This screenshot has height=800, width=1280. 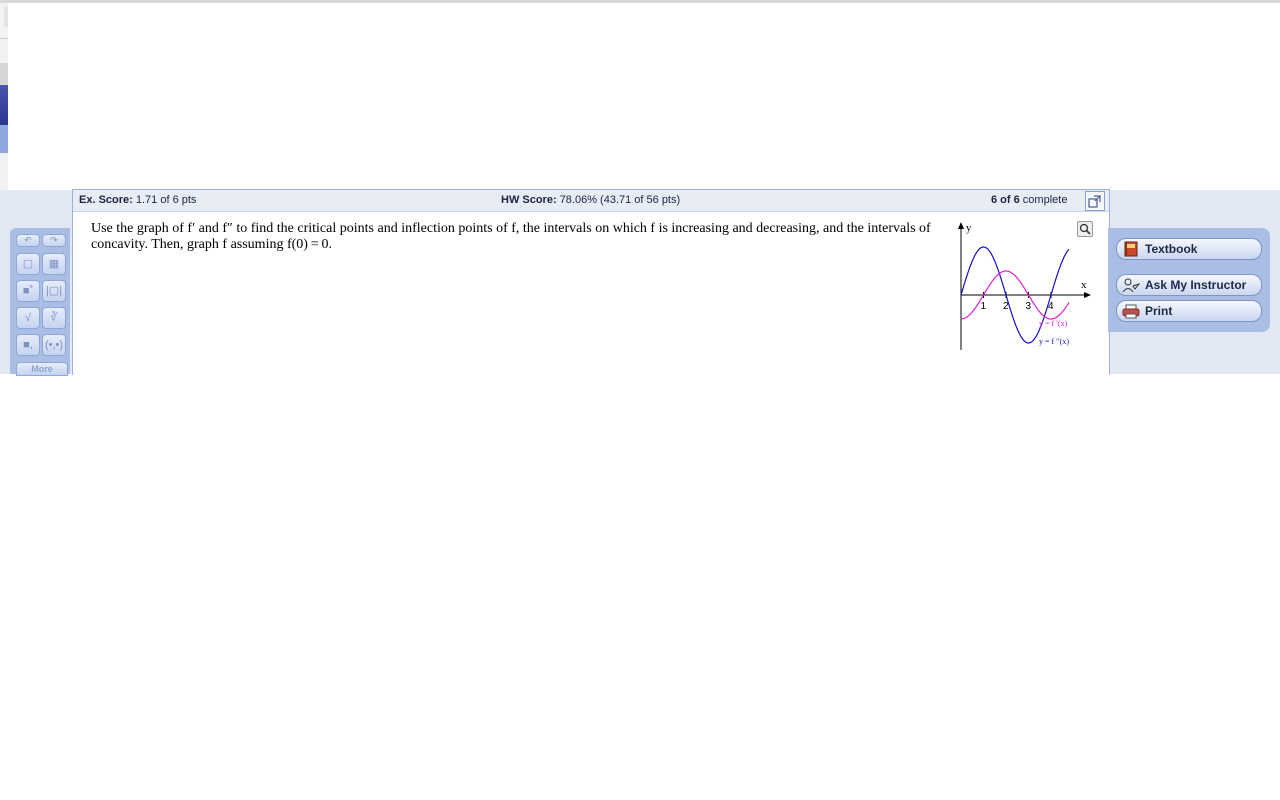 What do you see at coordinates (1189, 285) in the screenshot?
I see `ask-instructor-button: Ask My Instructor` at bounding box center [1189, 285].